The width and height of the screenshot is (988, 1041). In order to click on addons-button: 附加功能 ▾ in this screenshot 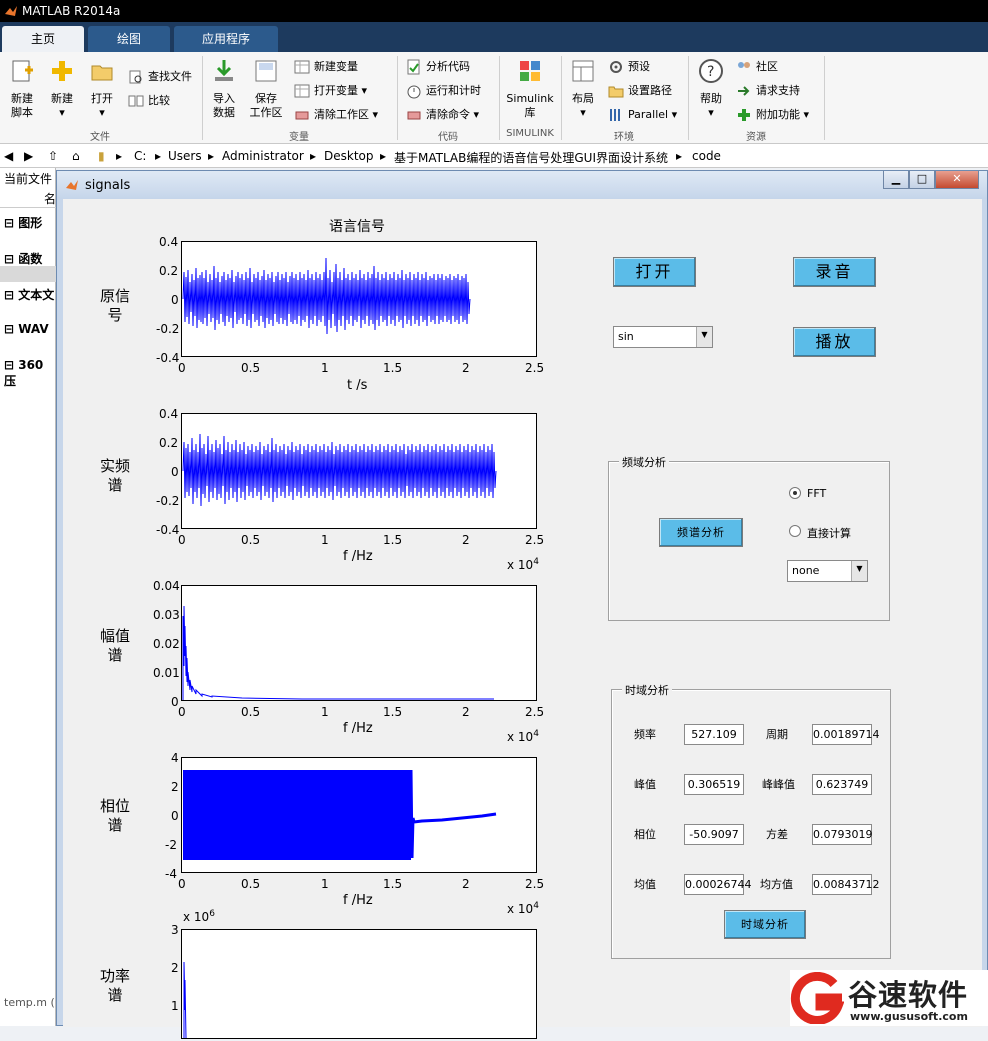, I will do `click(772, 115)`.